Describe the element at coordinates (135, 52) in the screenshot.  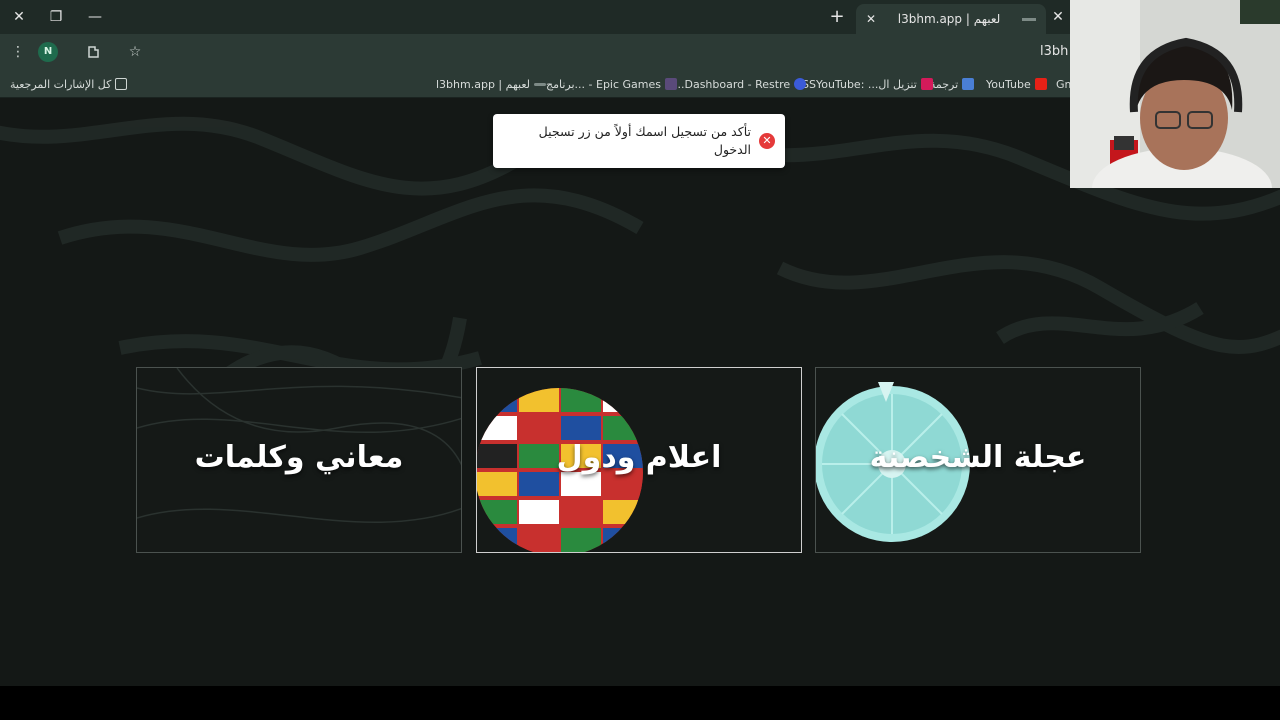
I see `bookmark-star-icon: ☆` at that location.